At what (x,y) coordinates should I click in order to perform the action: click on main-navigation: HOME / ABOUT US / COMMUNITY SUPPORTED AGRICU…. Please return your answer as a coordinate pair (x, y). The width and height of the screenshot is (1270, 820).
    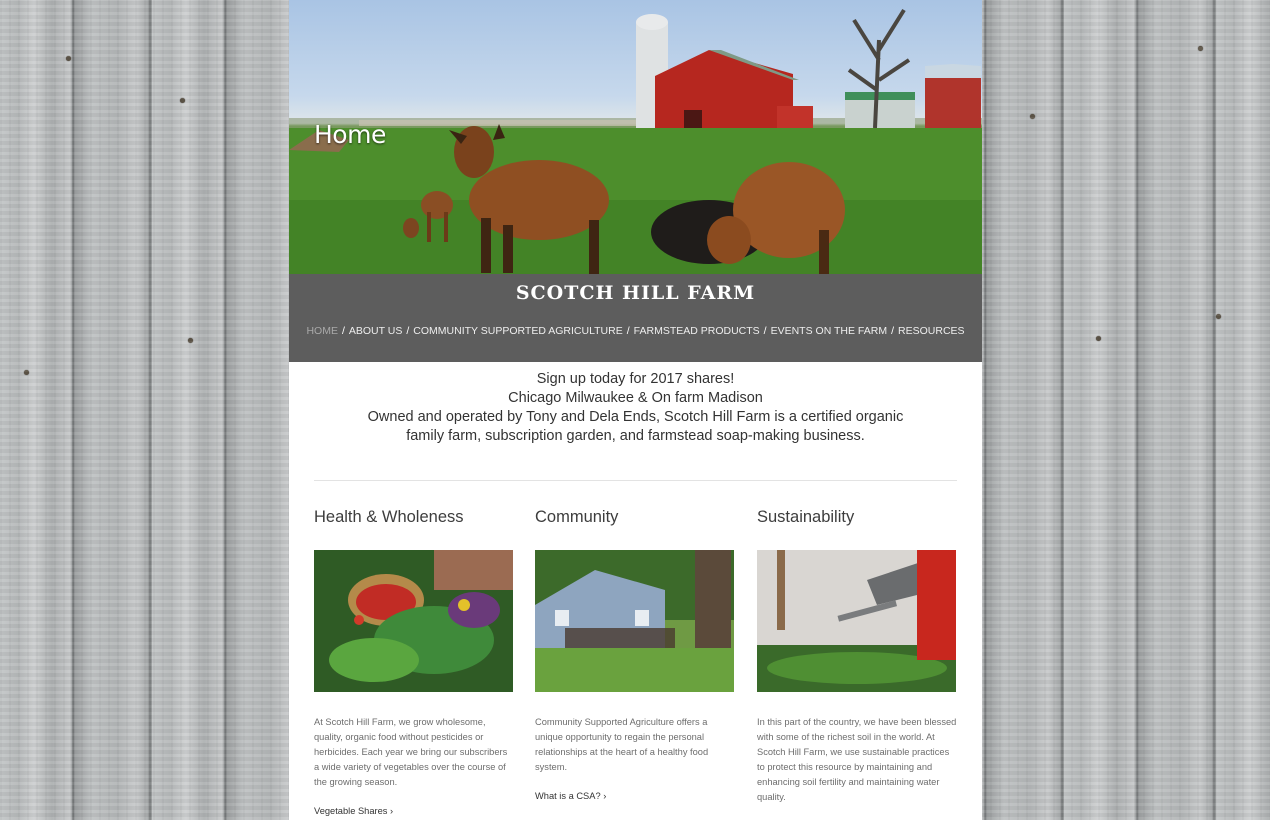
    Looking at the image, I should click on (635, 331).